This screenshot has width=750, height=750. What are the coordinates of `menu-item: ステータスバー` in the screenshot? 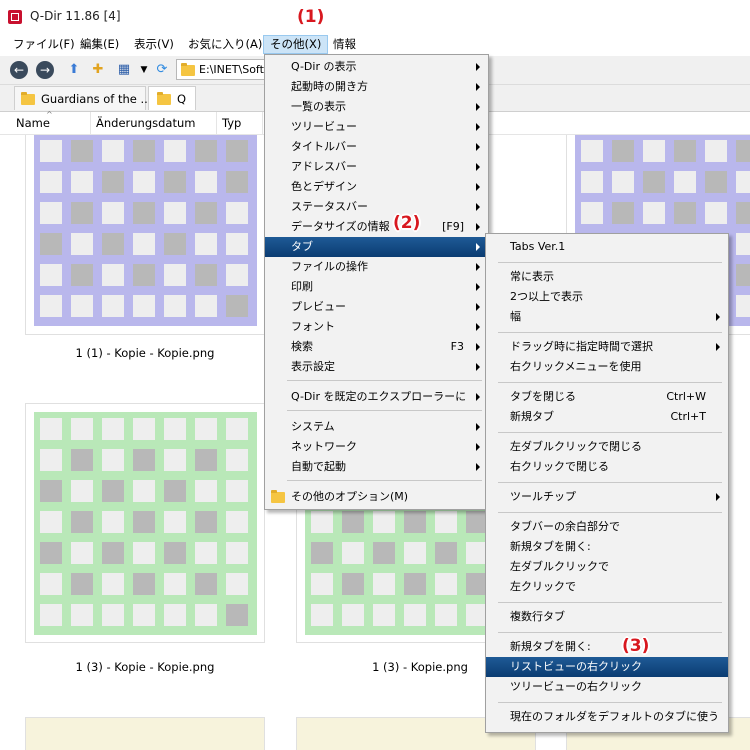 It's located at (376, 207).